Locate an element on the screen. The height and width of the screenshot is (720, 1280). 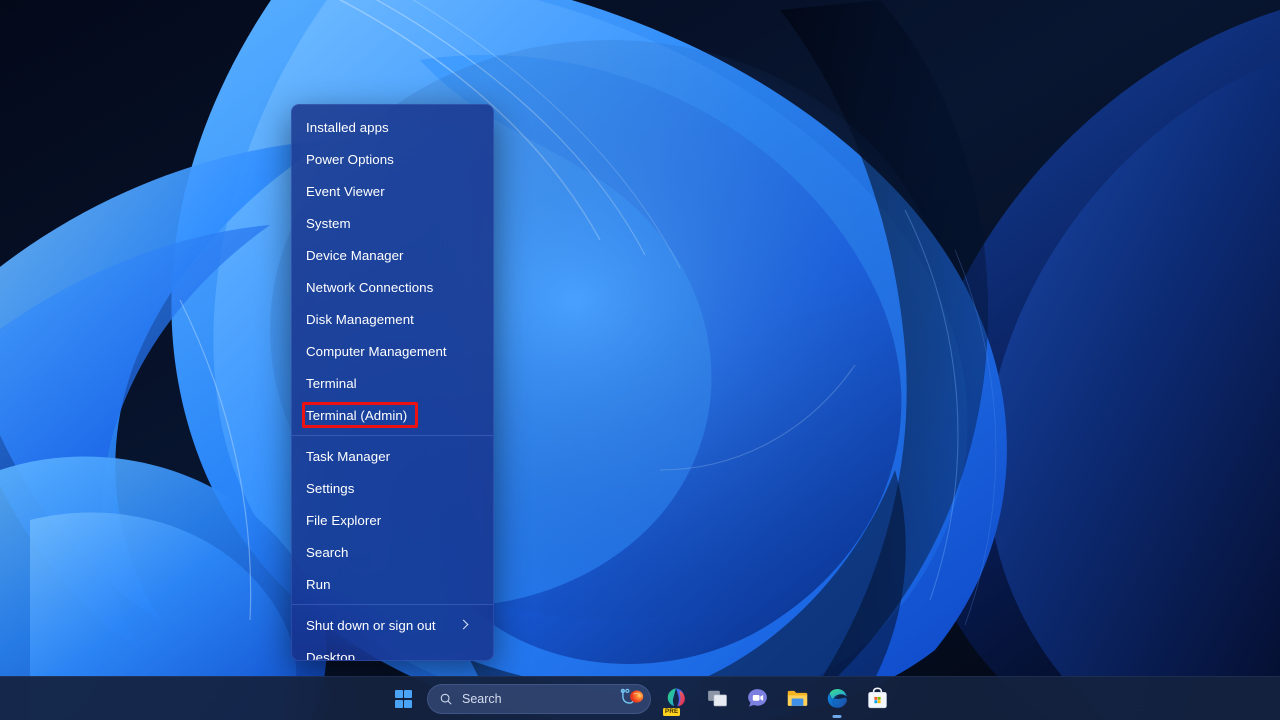
menu-item-installed-apps: Installed apps is located at coordinates (392, 127).